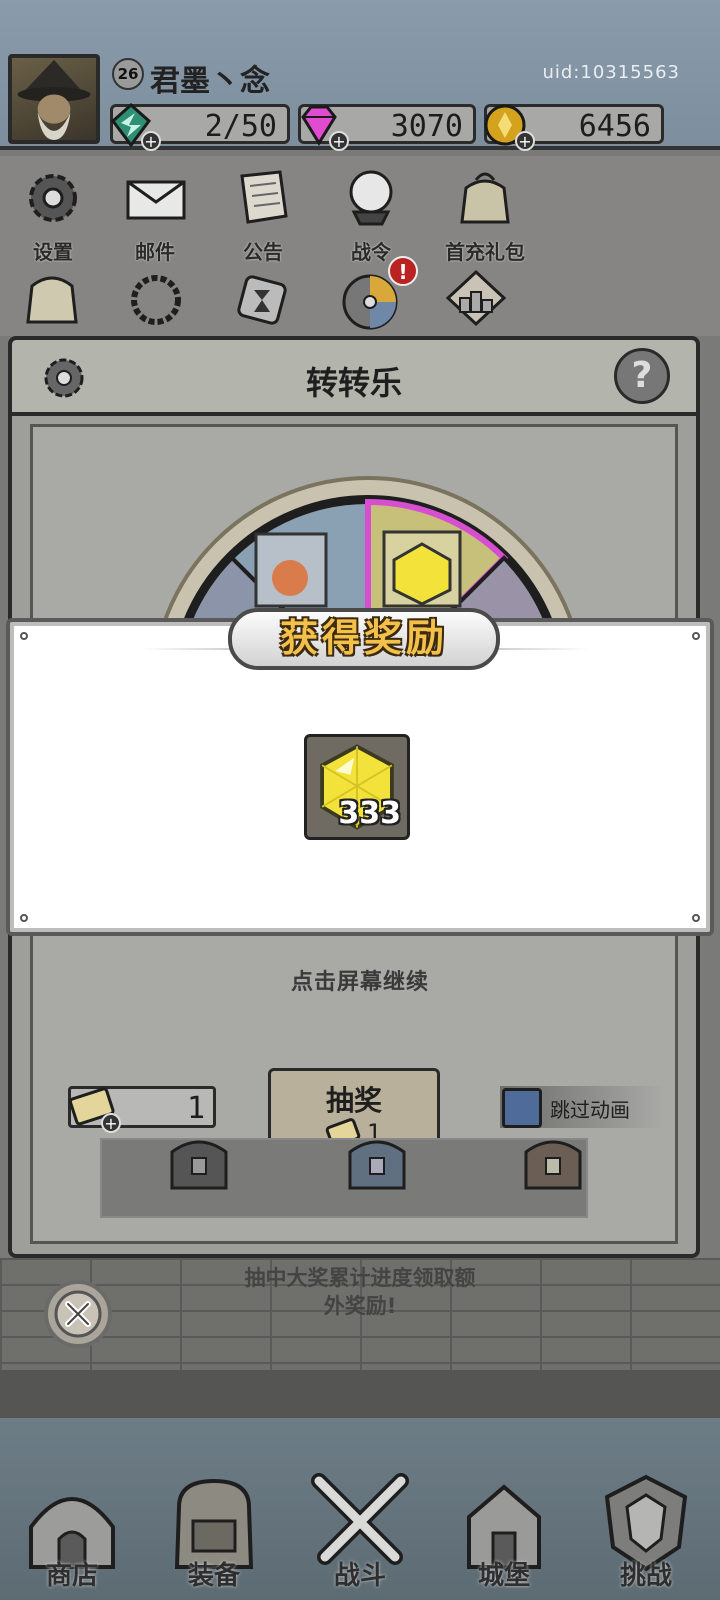  I want to click on laurel-icon, so click(156, 296).